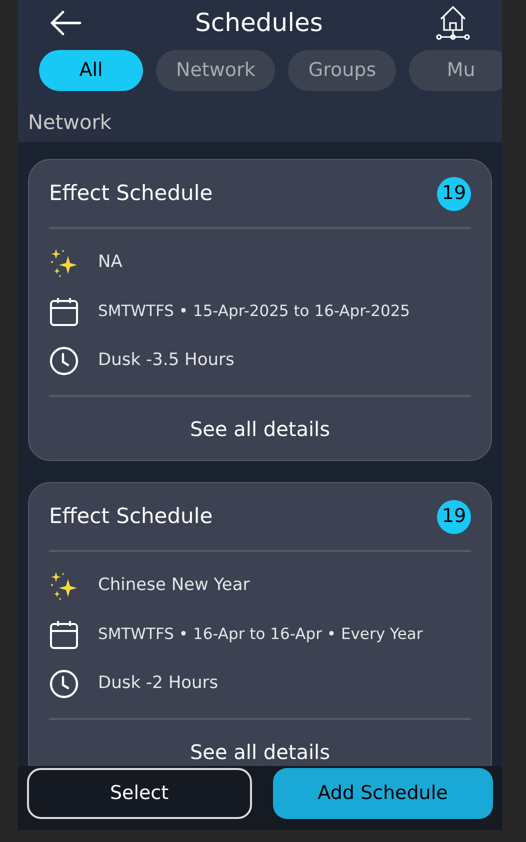 This screenshot has height=842, width=526. Describe the element at coordinates (166, 360) in the screenshot. I see `time-text: Dusk -3.5 Hours` at that location.